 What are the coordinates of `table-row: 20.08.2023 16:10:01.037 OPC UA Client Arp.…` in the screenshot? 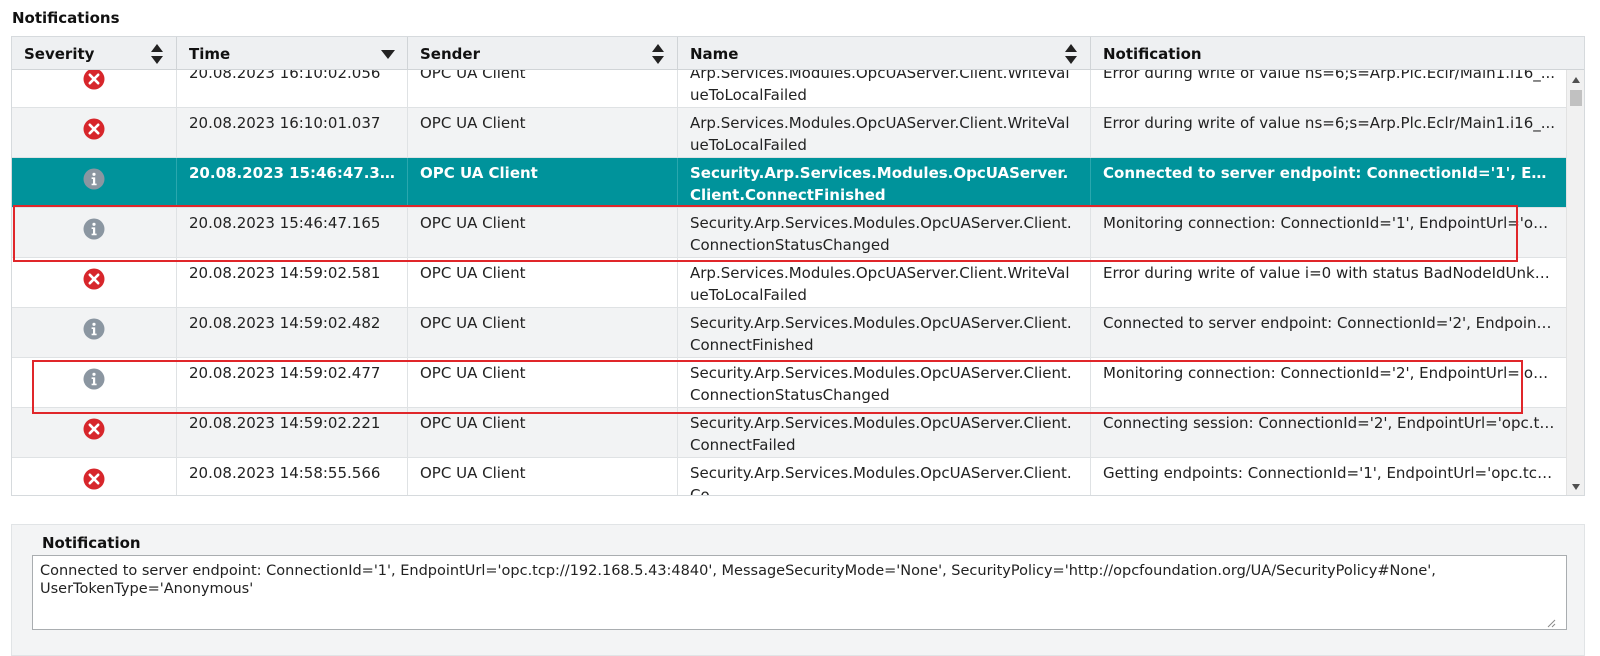 It's located at (790, 133).